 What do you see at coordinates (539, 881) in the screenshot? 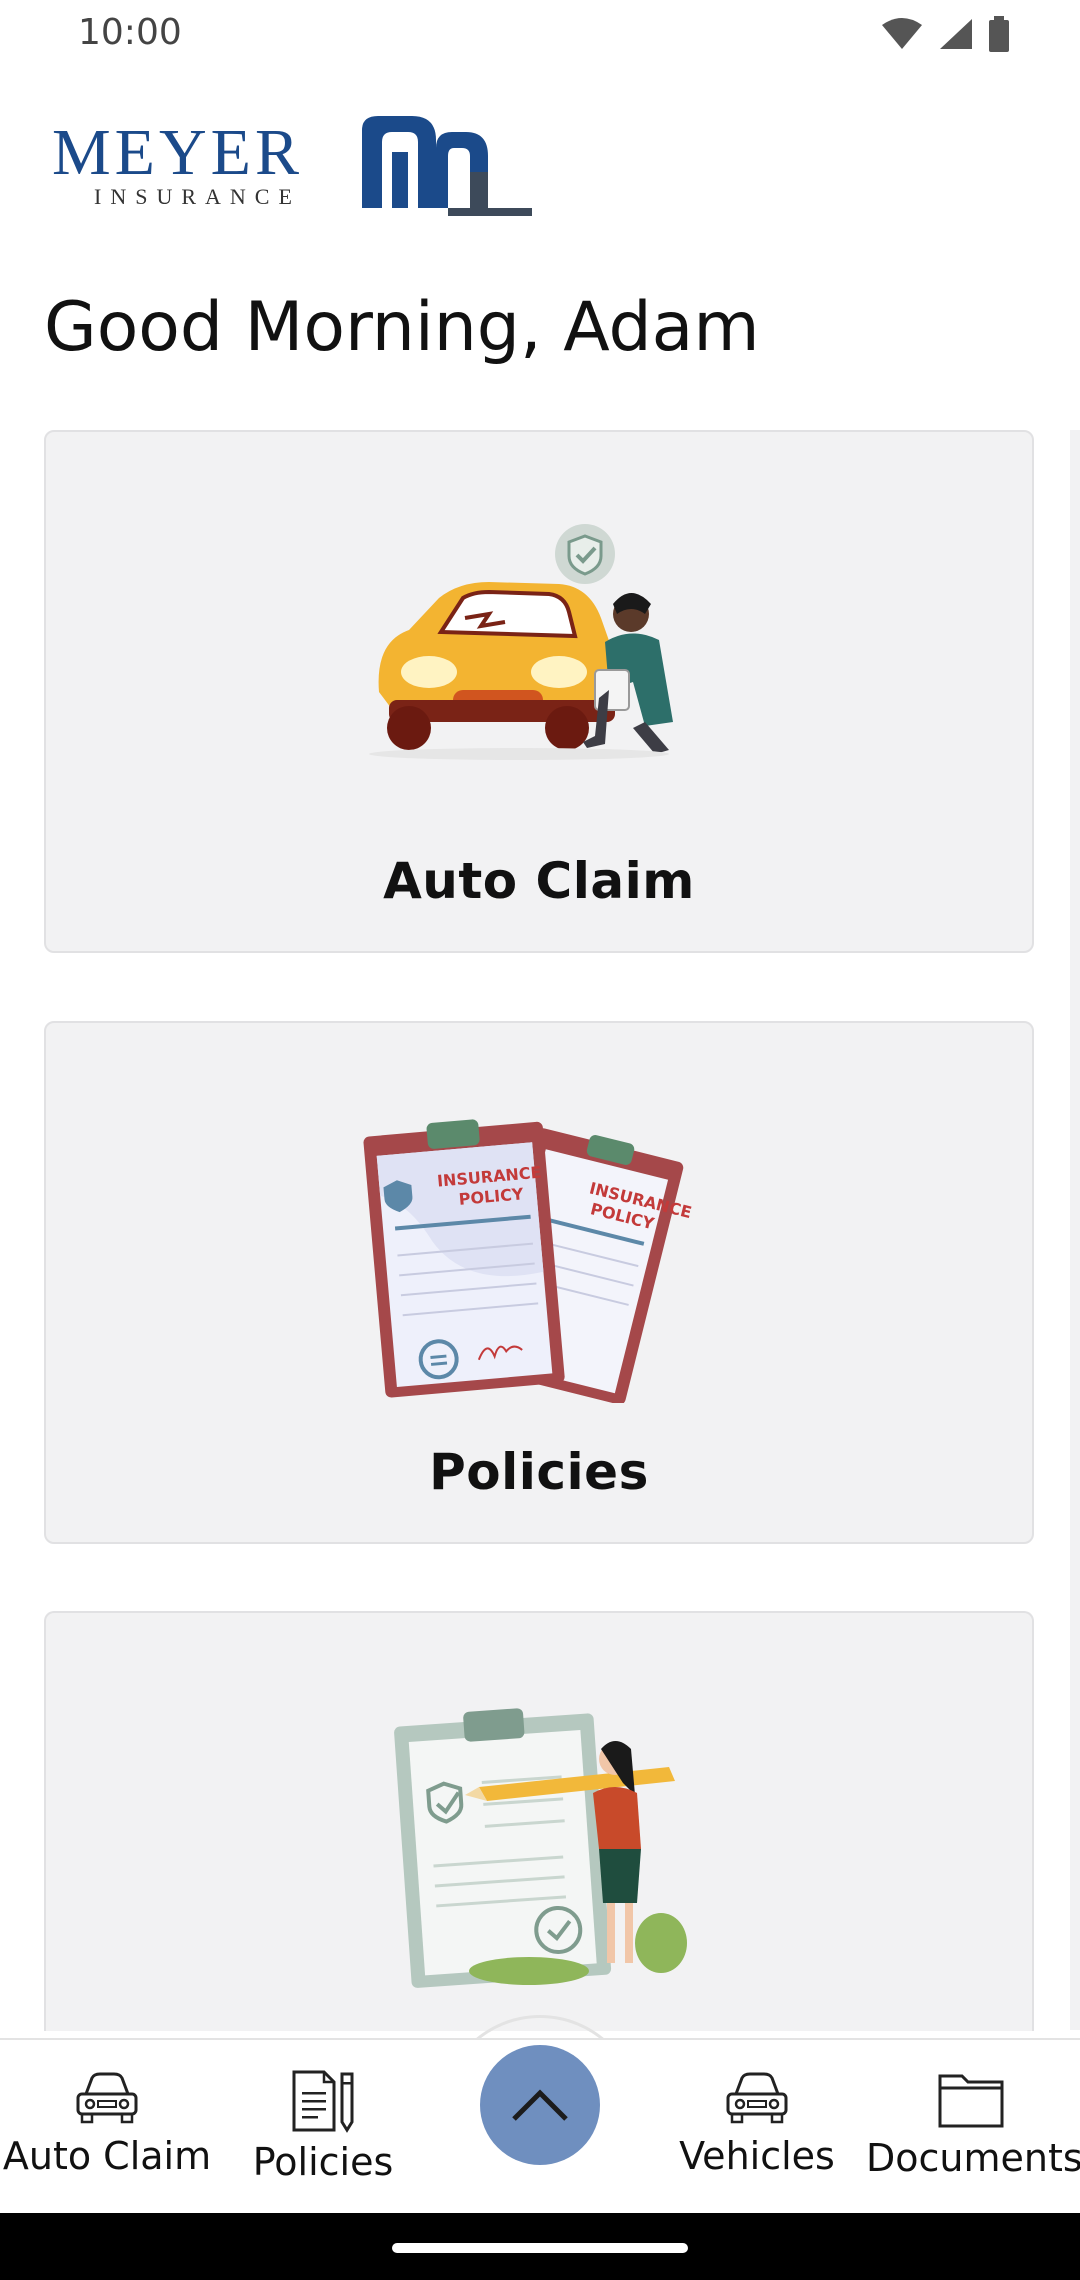
I see `auto-claim-label: Auto Claim` at bounding box center [539, 881].